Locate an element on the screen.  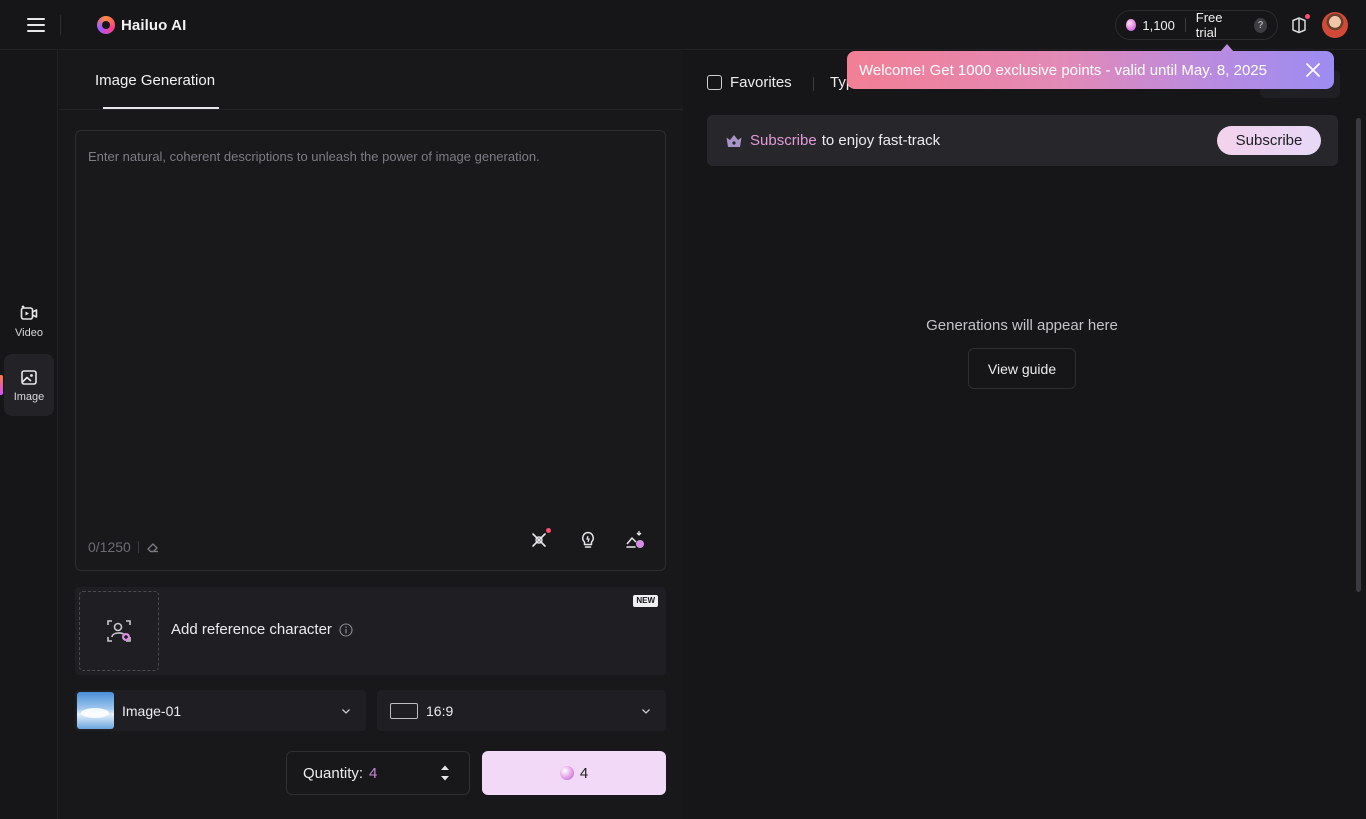
crown-icon is located at coordinates (734, 140).